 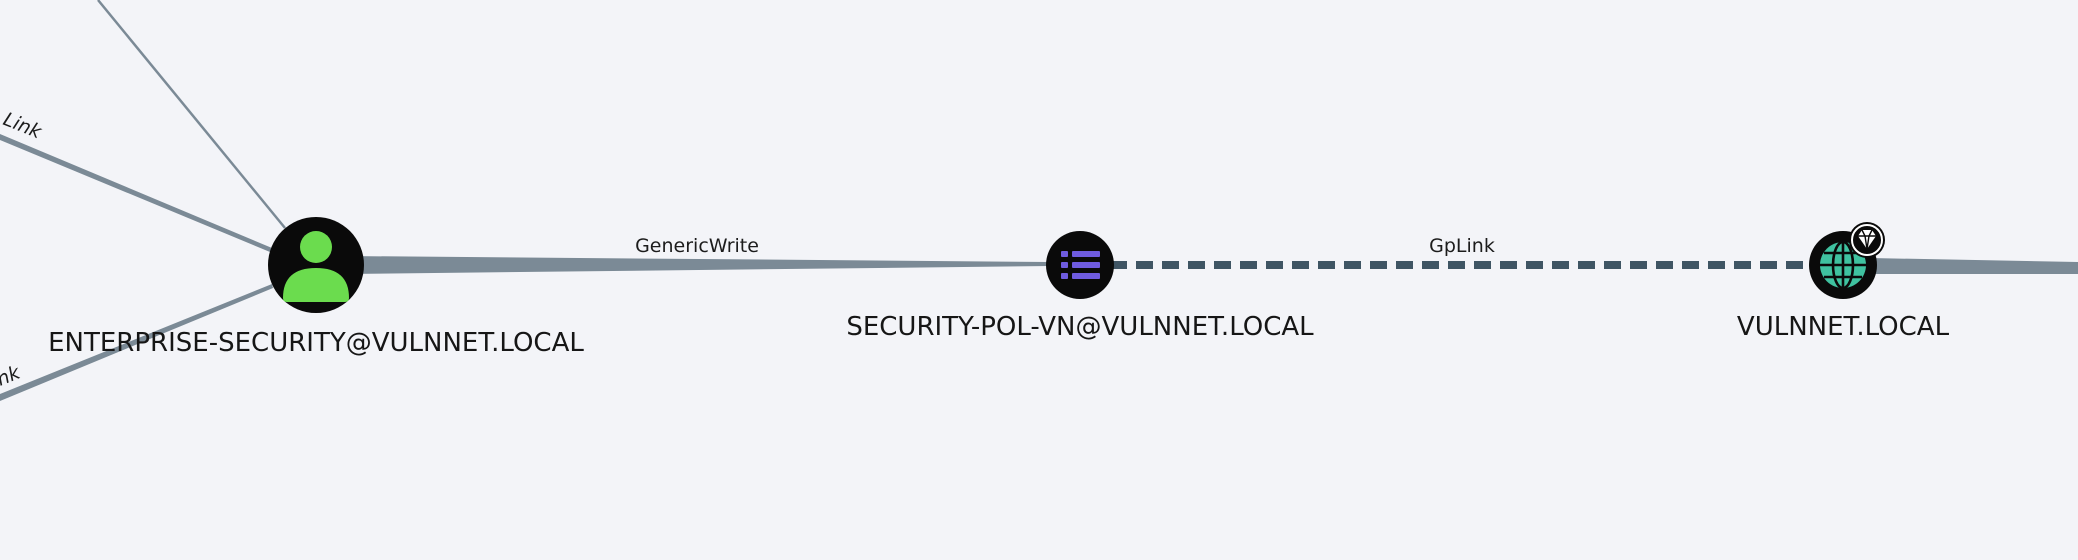 I want to click on edge-offscreen-right, so click(x=1974, y=266).